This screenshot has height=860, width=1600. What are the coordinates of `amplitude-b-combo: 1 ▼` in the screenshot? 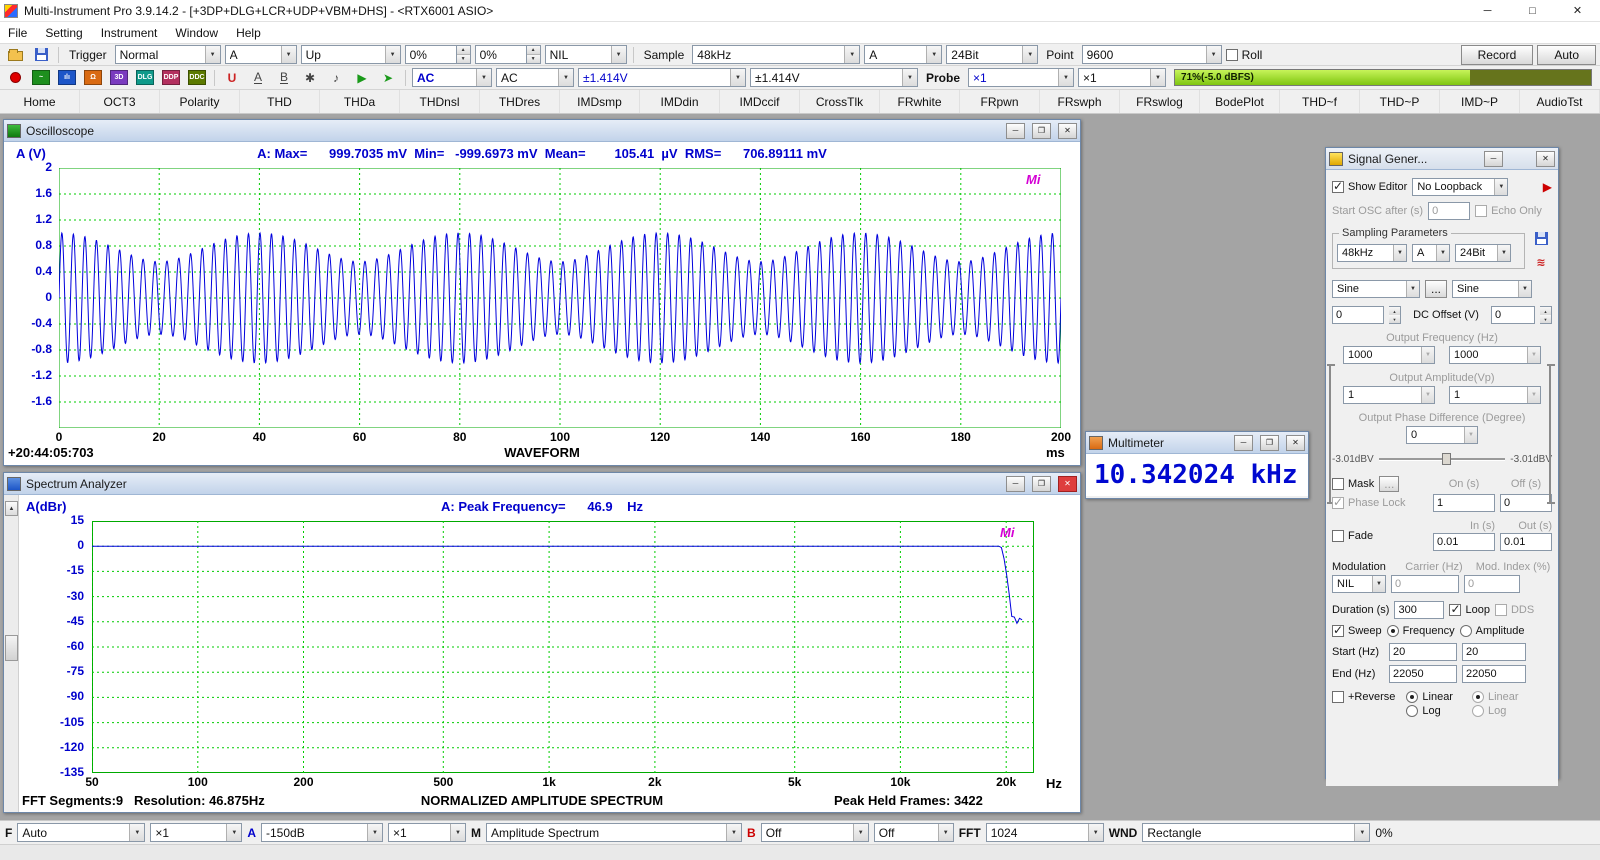 It's located at (1495, 395).